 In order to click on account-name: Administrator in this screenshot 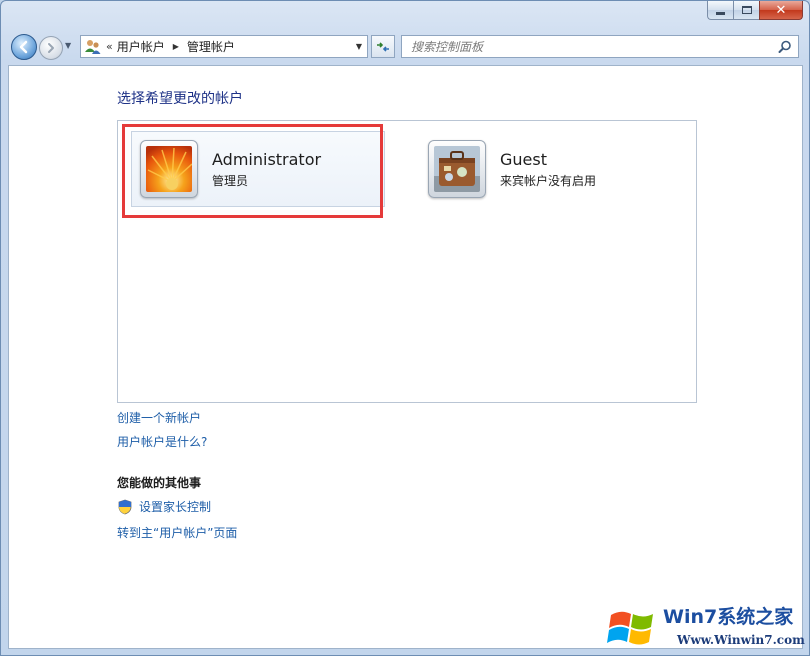, I will do `click(267, 159)`.